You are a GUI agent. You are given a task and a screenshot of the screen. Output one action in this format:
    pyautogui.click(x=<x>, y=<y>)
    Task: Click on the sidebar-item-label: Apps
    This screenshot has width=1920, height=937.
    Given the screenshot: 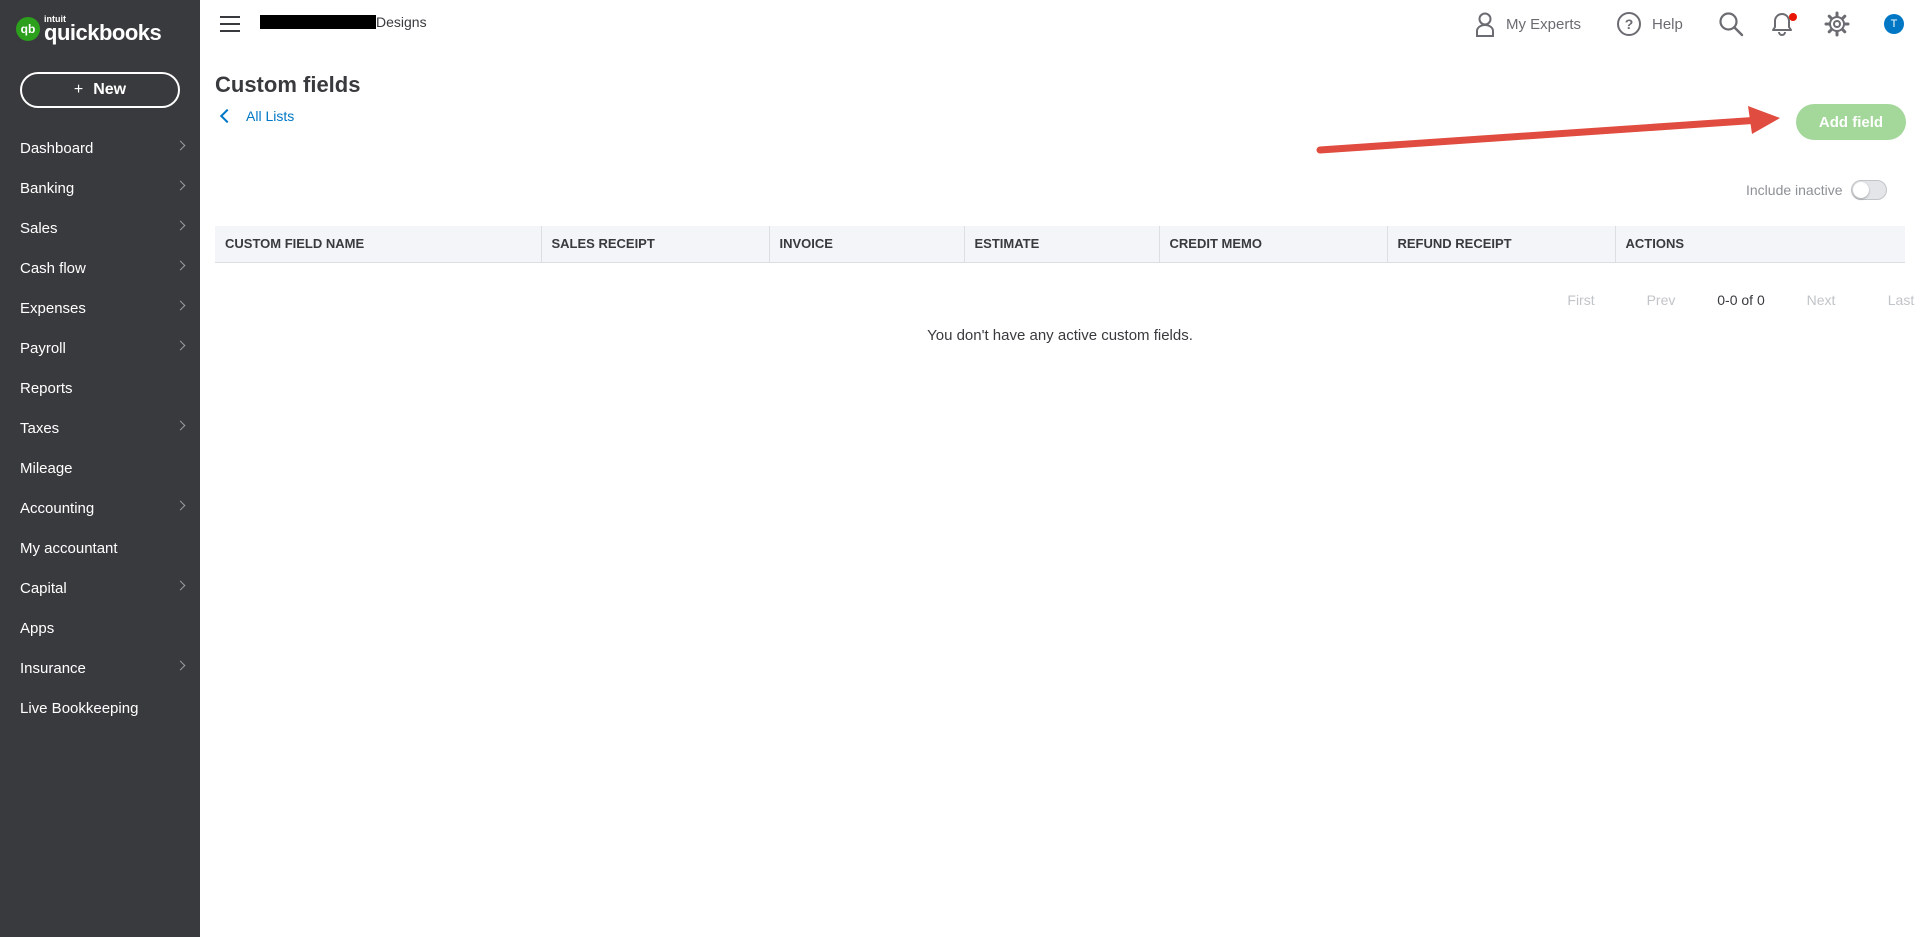 What is the action you would take?
    pyautogui.click(x=37, y=628)
    